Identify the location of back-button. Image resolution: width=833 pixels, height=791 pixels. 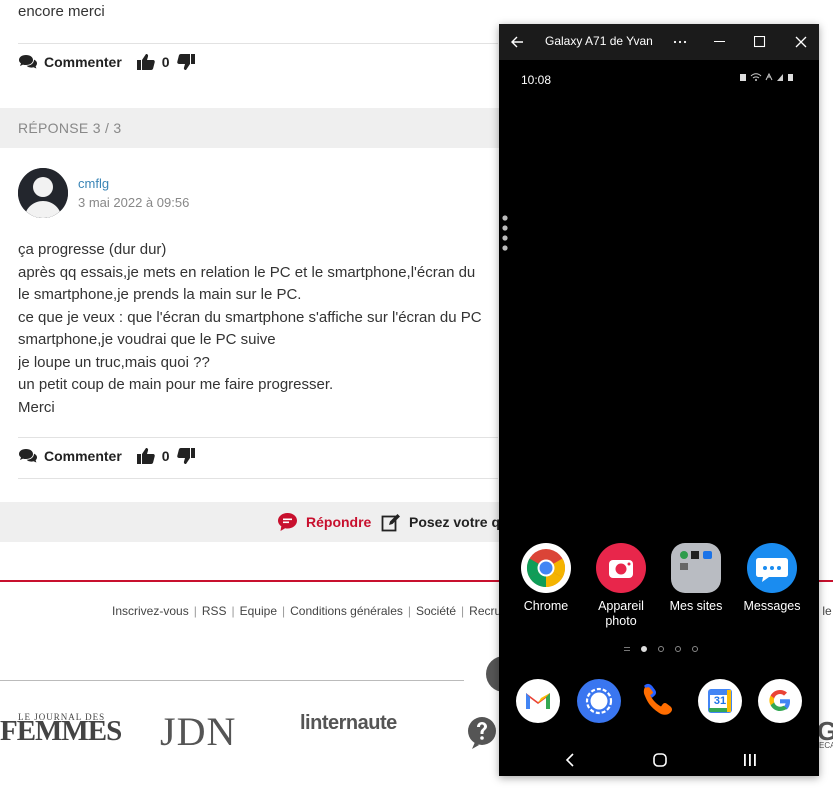
(517, 42).